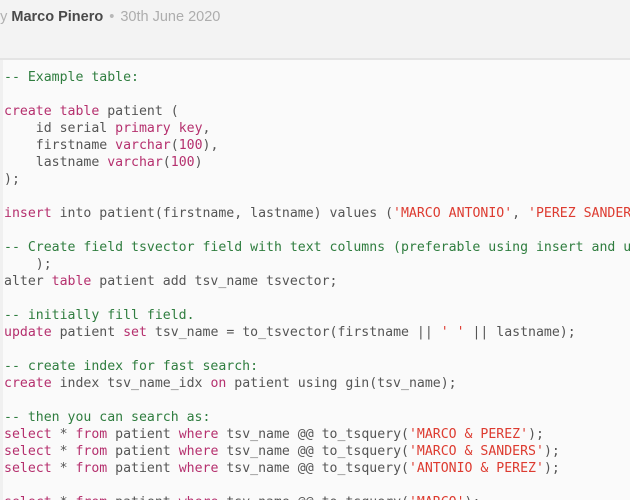 The width and height of the screenshot is (630, 500). What do you see at coordinates (107, 417) in the screenshot?
I see `code-token-cm: -- then you can search as:` at bounding box center [107, 417].